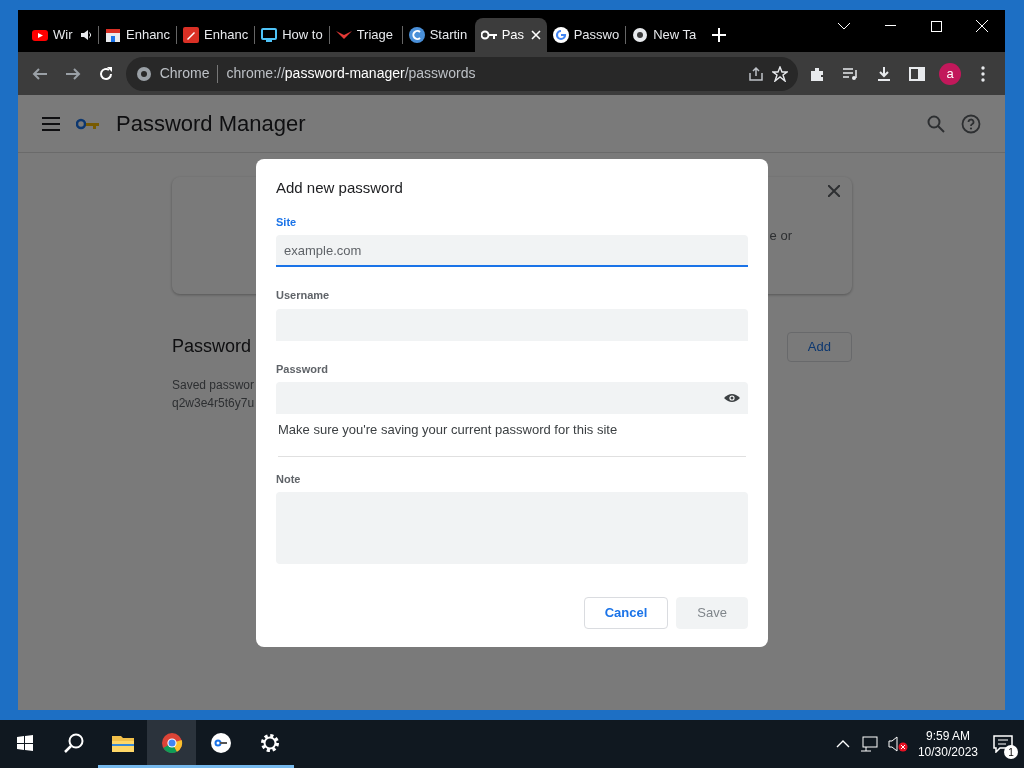 Image resolution: width=1024 pixels, height=768 pixels. Describe the element at coordinates (971, 123) in the screenshot. I see `help-icon` at that location.